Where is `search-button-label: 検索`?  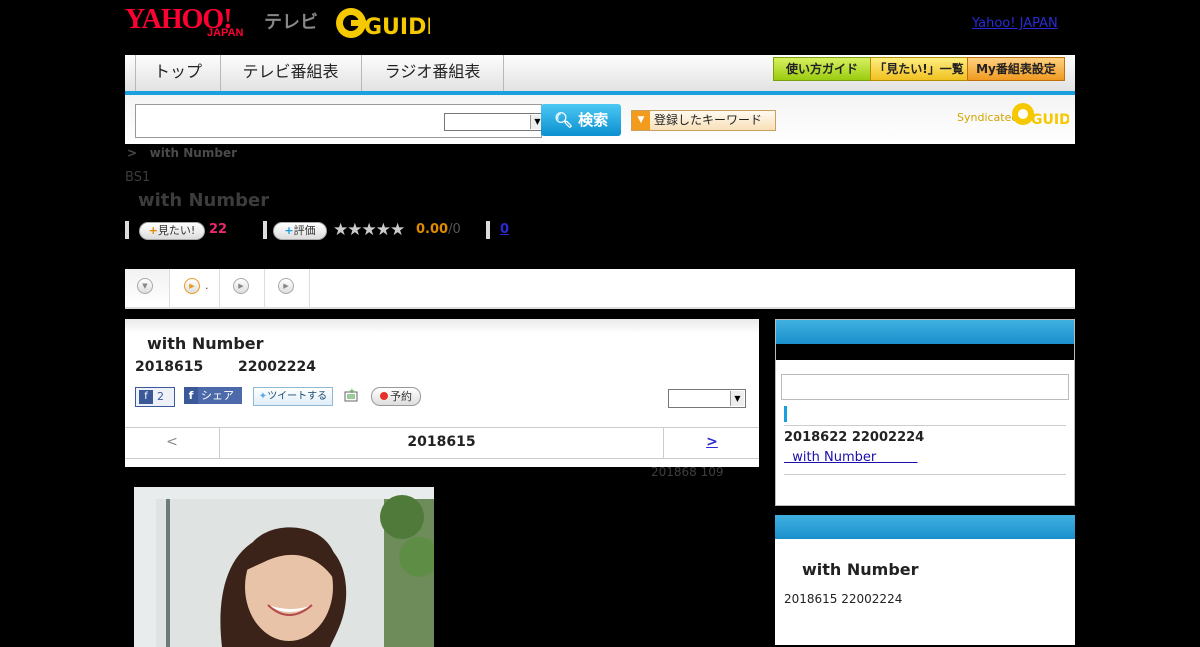 search-button-label: 検索 is located at coordinates (593, 120).